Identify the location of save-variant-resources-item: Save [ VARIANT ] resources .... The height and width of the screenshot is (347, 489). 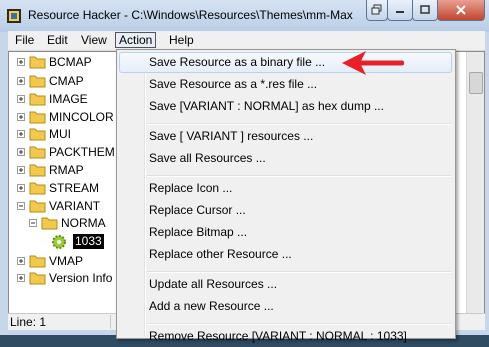
(285, 136).